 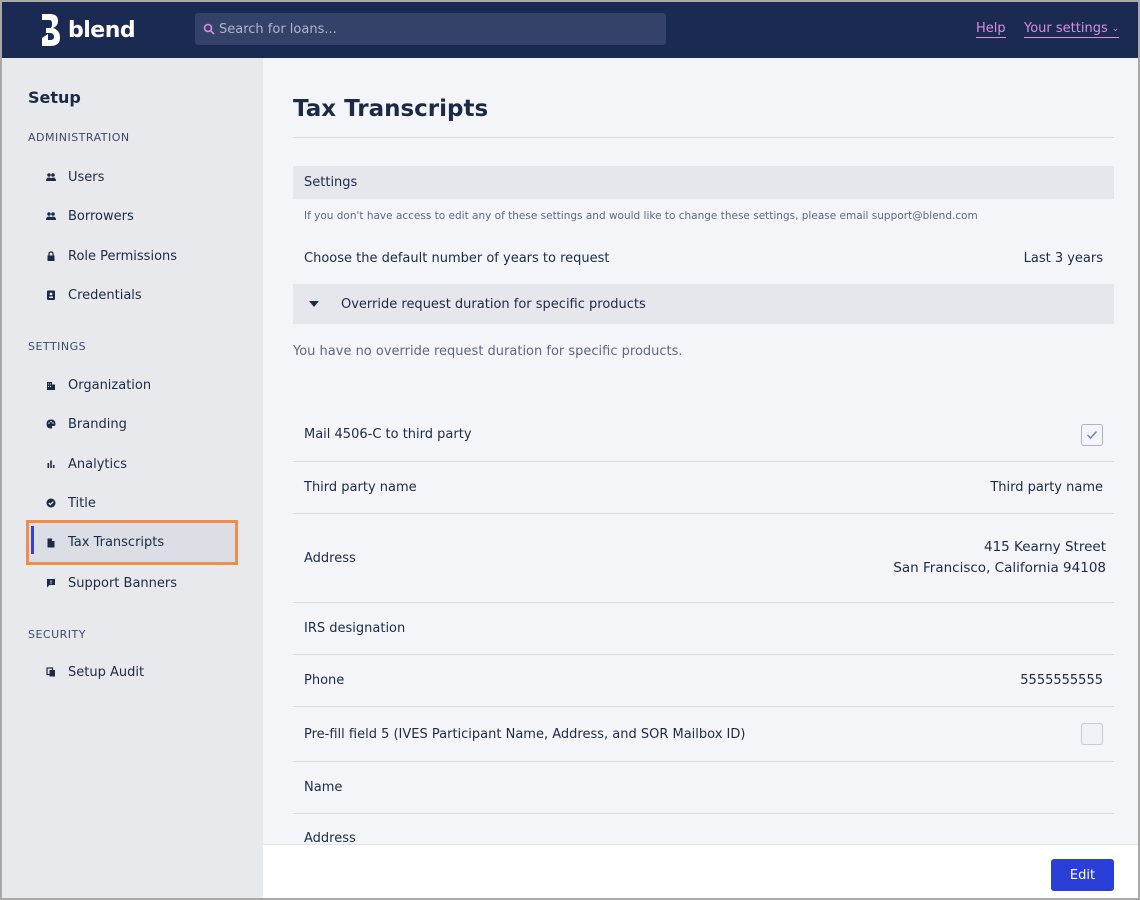 What do you see at coordinates (314, 304) in the screenshot?
I see `caret-down-icon` at bounding box center [314, 304].